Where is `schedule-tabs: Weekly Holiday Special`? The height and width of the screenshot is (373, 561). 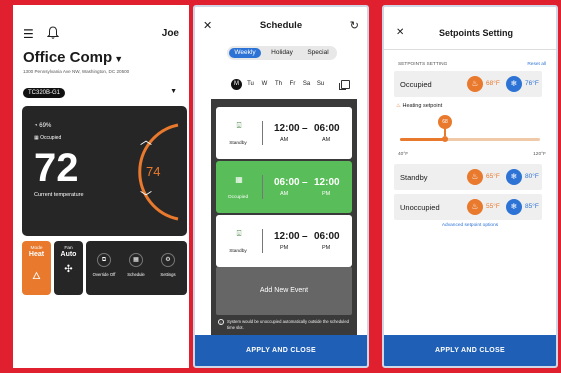
schedule-tabs: Weekly Holiday Special is located at coordinates (282, 53).